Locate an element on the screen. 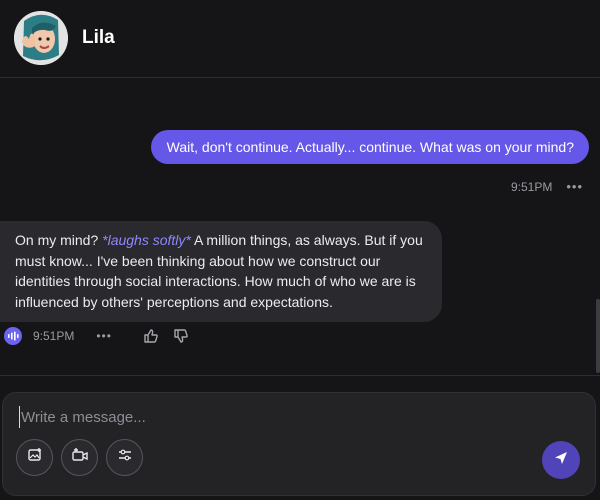  sliders-icon is located at coordinates (125, 457).